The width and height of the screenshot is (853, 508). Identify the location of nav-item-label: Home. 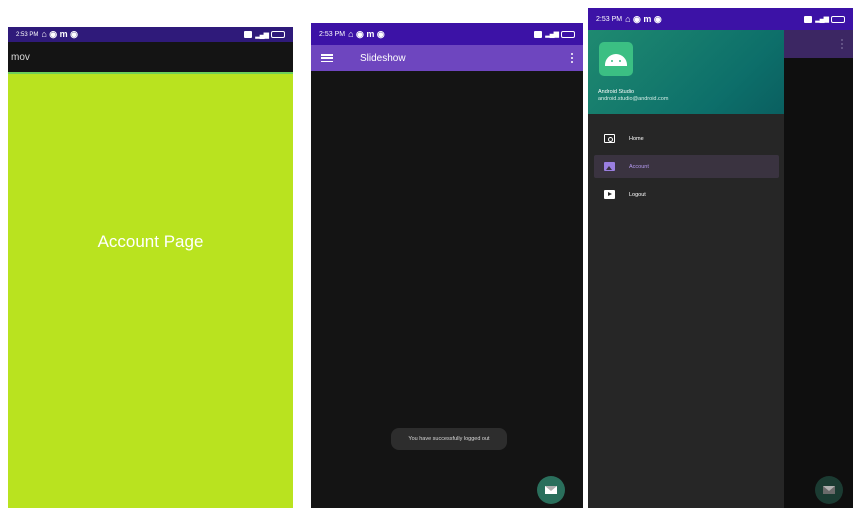
(636, 138).